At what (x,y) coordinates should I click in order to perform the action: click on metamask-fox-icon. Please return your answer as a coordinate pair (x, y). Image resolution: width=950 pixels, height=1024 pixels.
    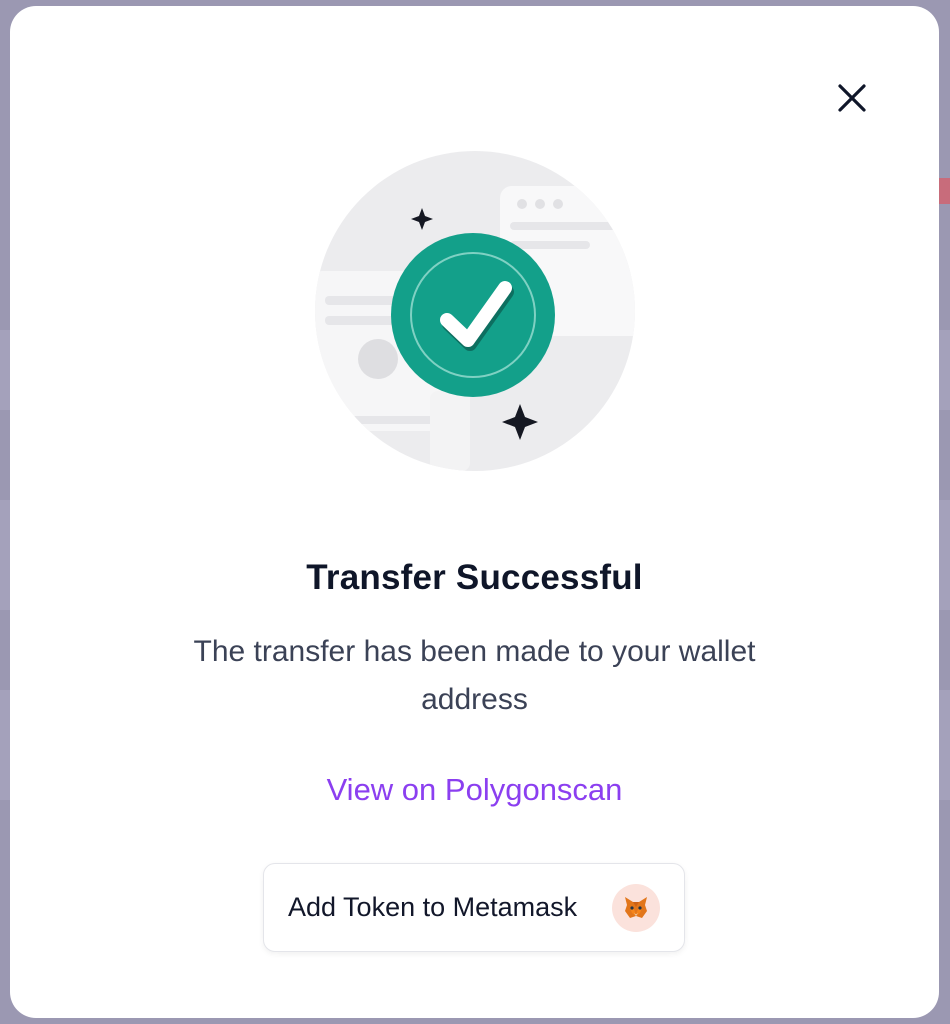
    Looking at the image, I should click on (636, 908).